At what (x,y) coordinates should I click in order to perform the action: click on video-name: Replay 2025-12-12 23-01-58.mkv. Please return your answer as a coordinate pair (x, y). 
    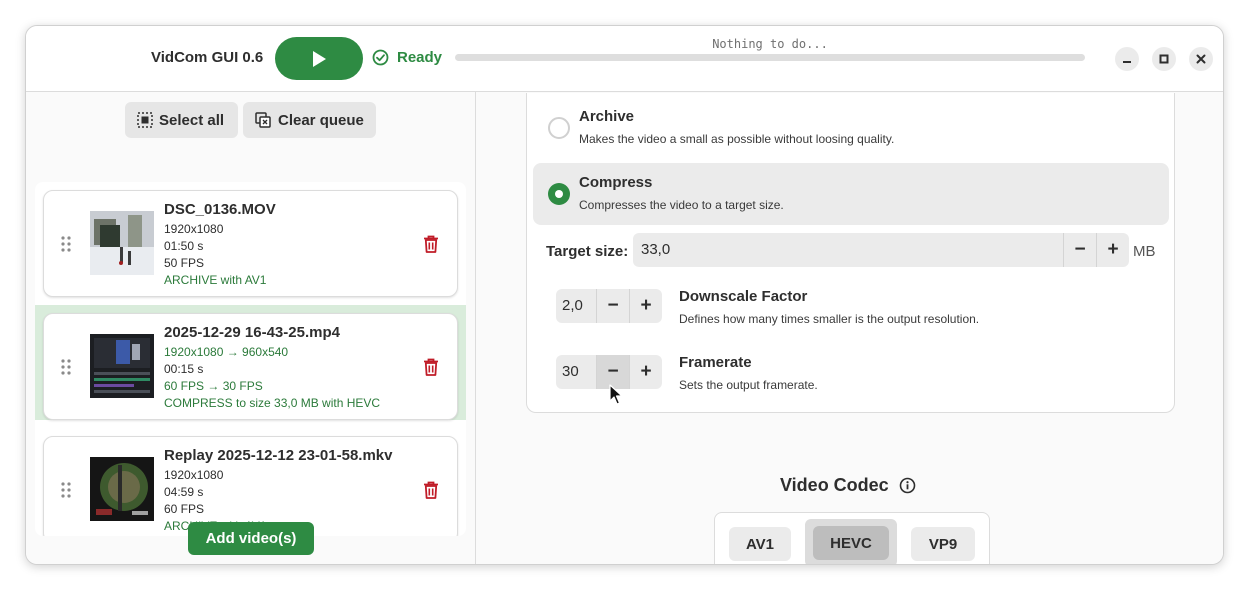
    Looking at the image, I should click on (278, 455).